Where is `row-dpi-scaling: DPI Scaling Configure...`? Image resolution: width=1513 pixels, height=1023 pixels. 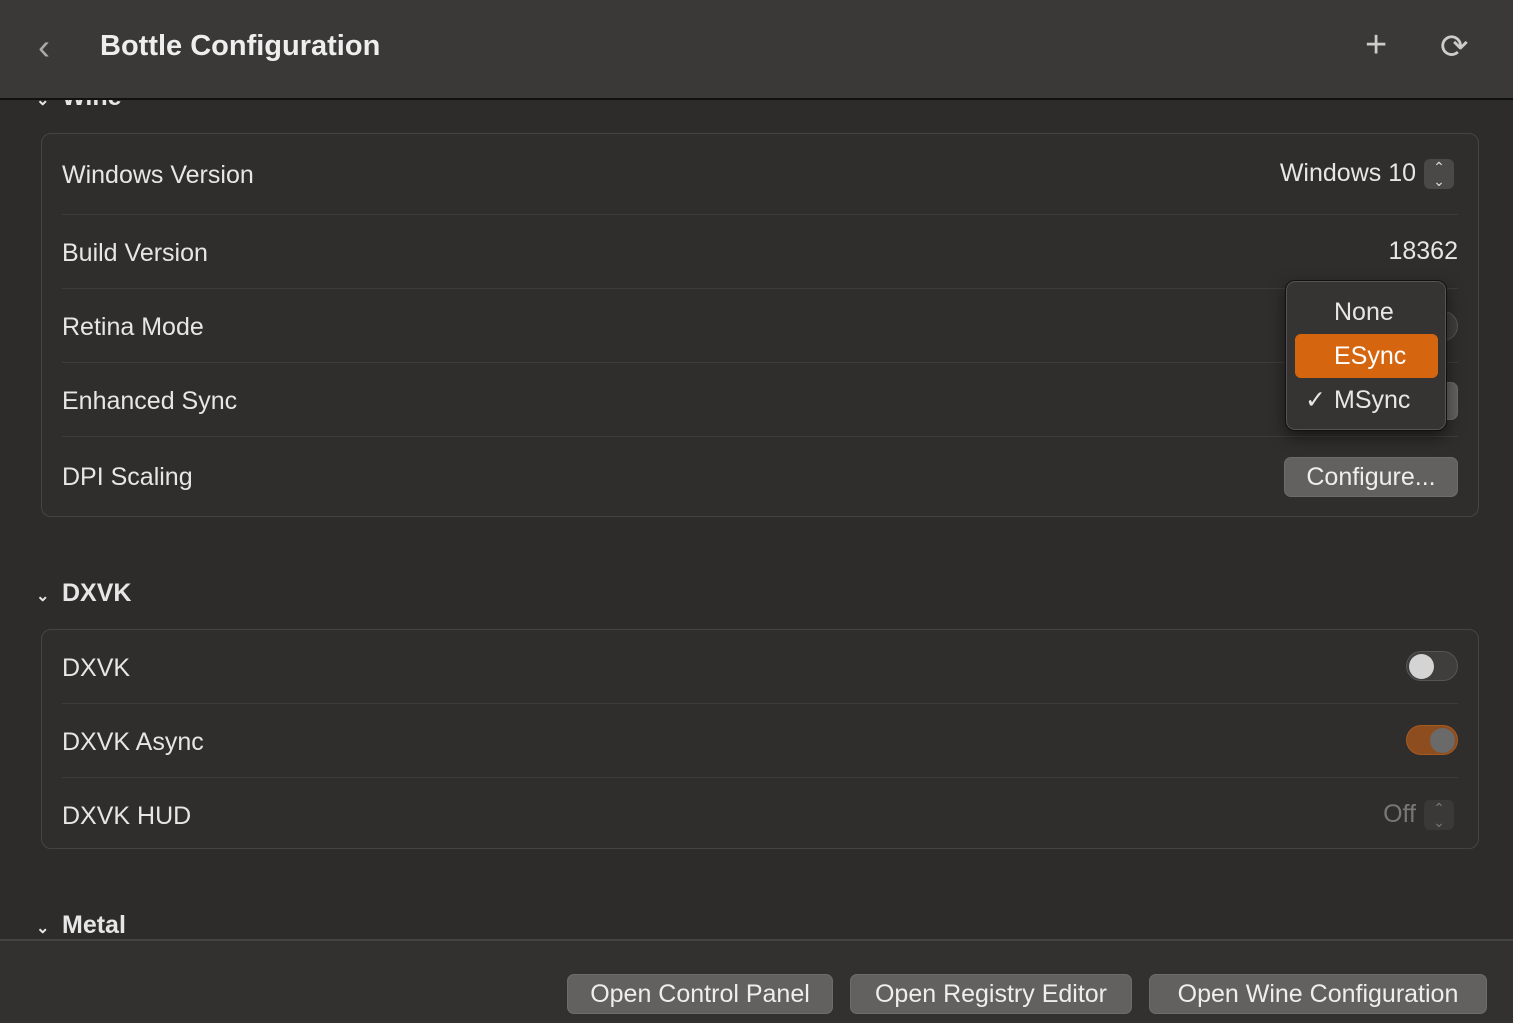 row-dpi-scaling: DPI Scaling Configure... is located at coordinates (760, 476).